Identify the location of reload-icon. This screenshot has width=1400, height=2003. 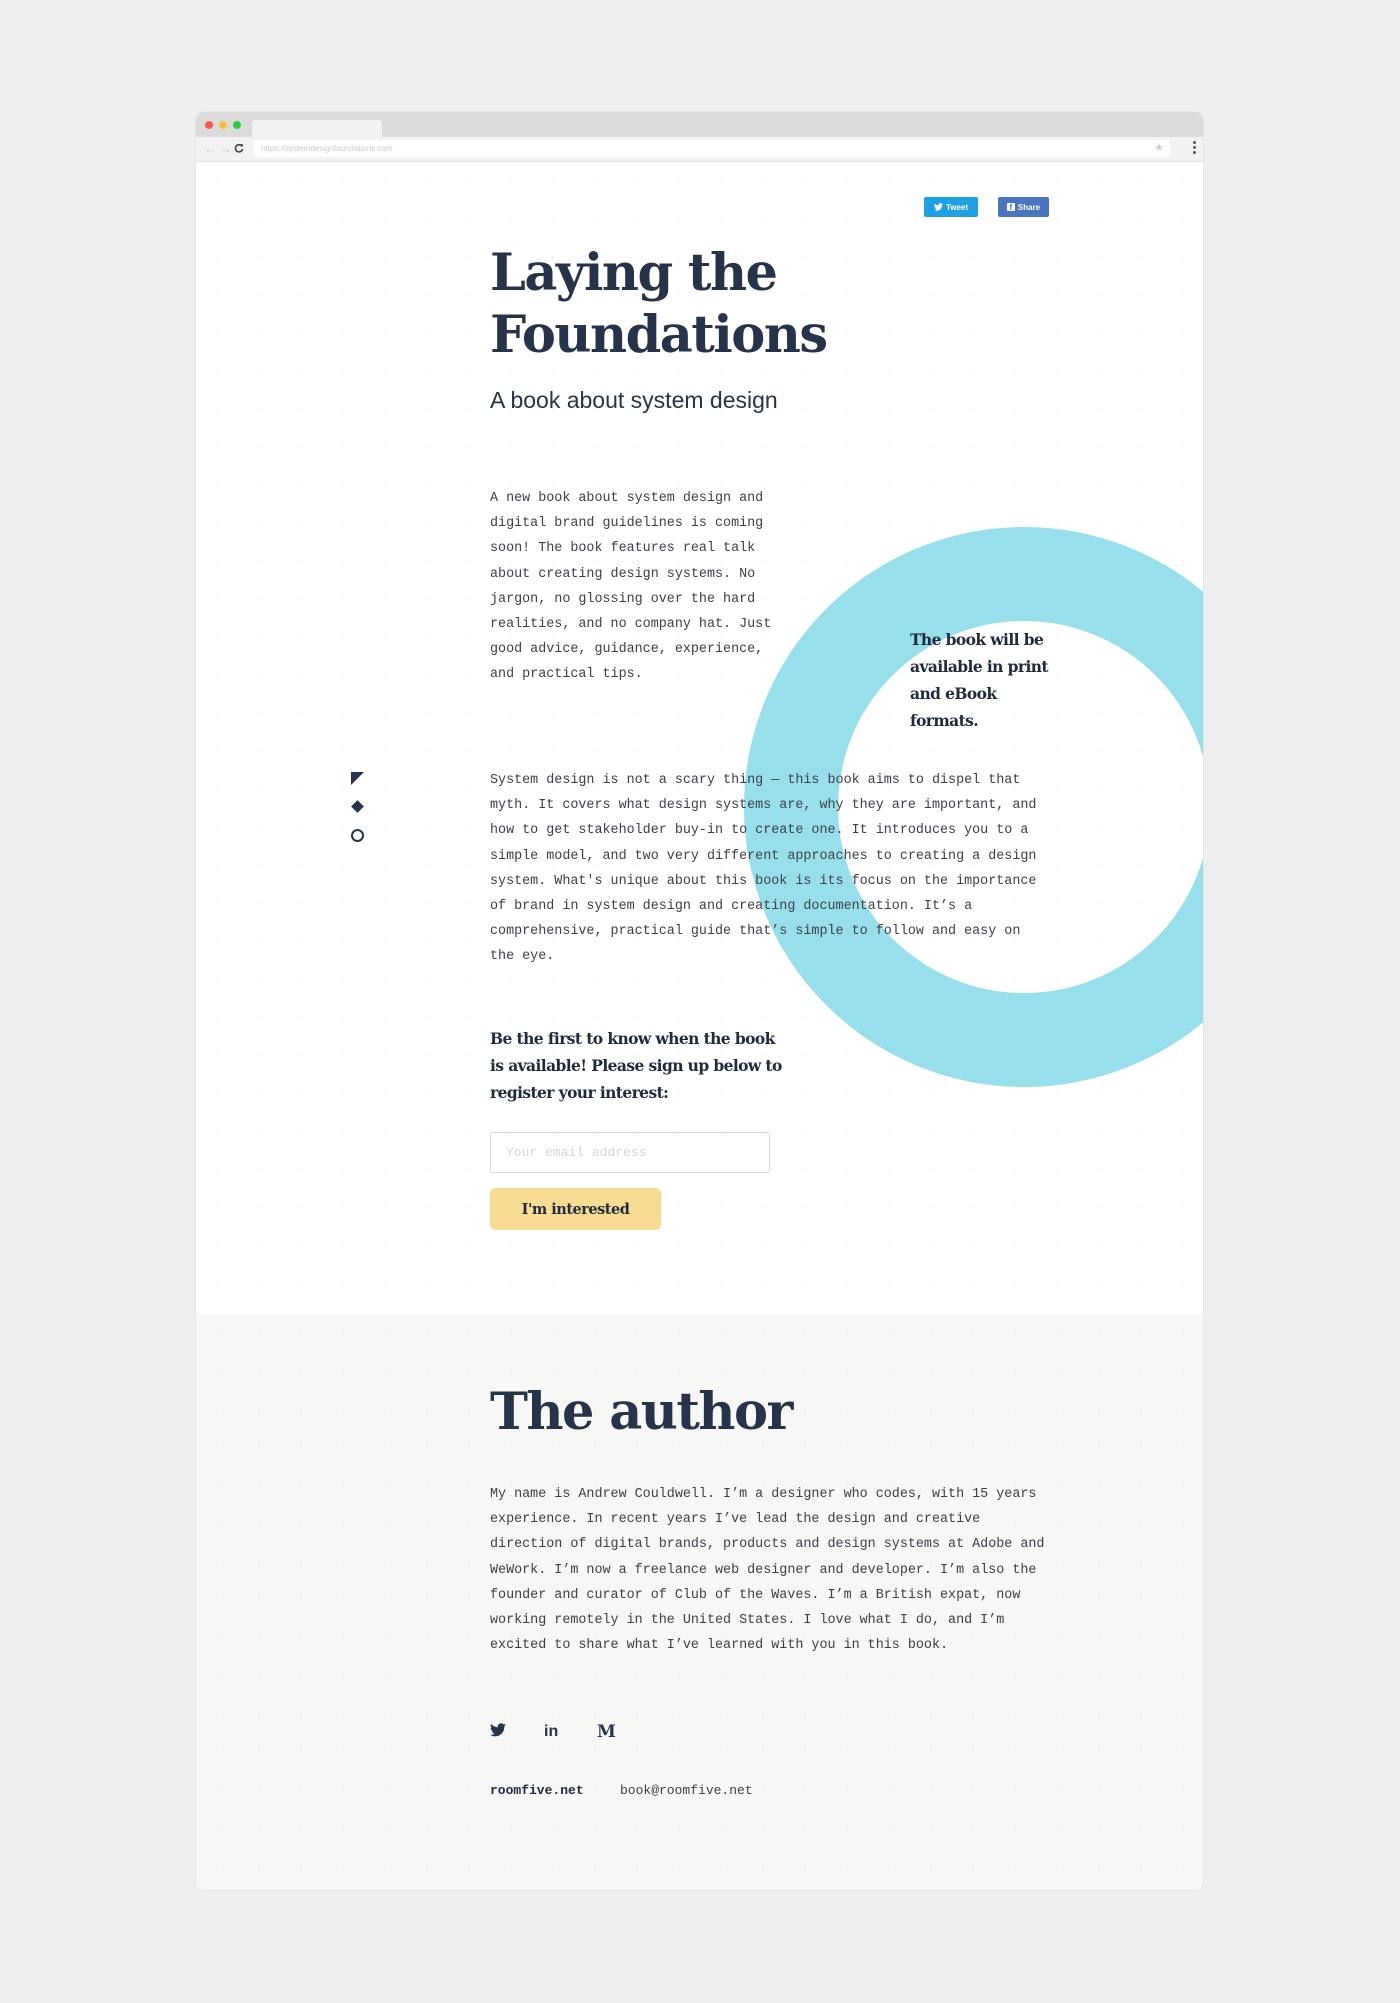
(239, 149).